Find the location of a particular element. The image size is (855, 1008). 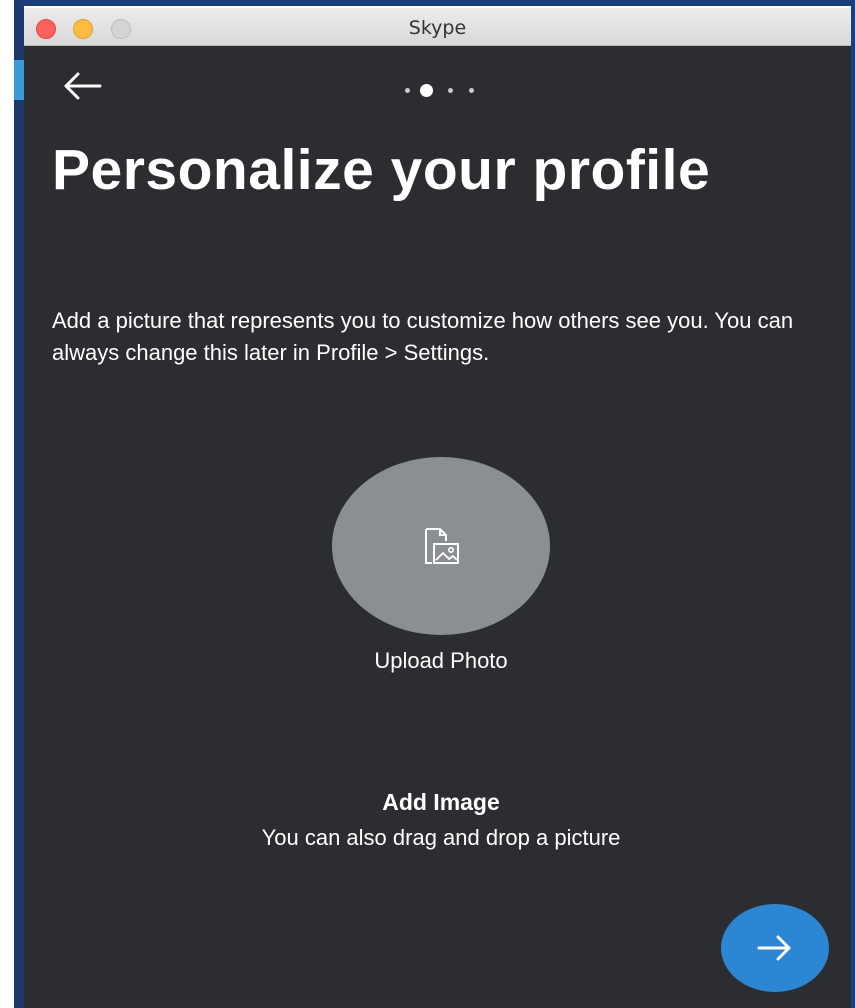

window-title: Skype is located at coordinates (437, 28).